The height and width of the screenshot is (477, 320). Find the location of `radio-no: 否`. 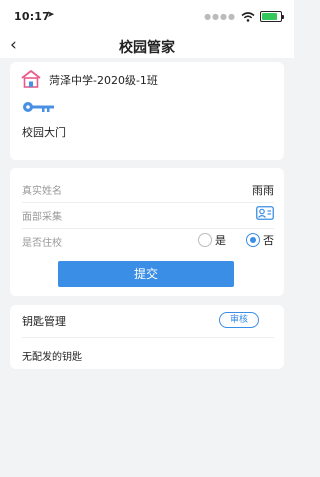

radio-no: 否 is located at coordinates (260, 240).